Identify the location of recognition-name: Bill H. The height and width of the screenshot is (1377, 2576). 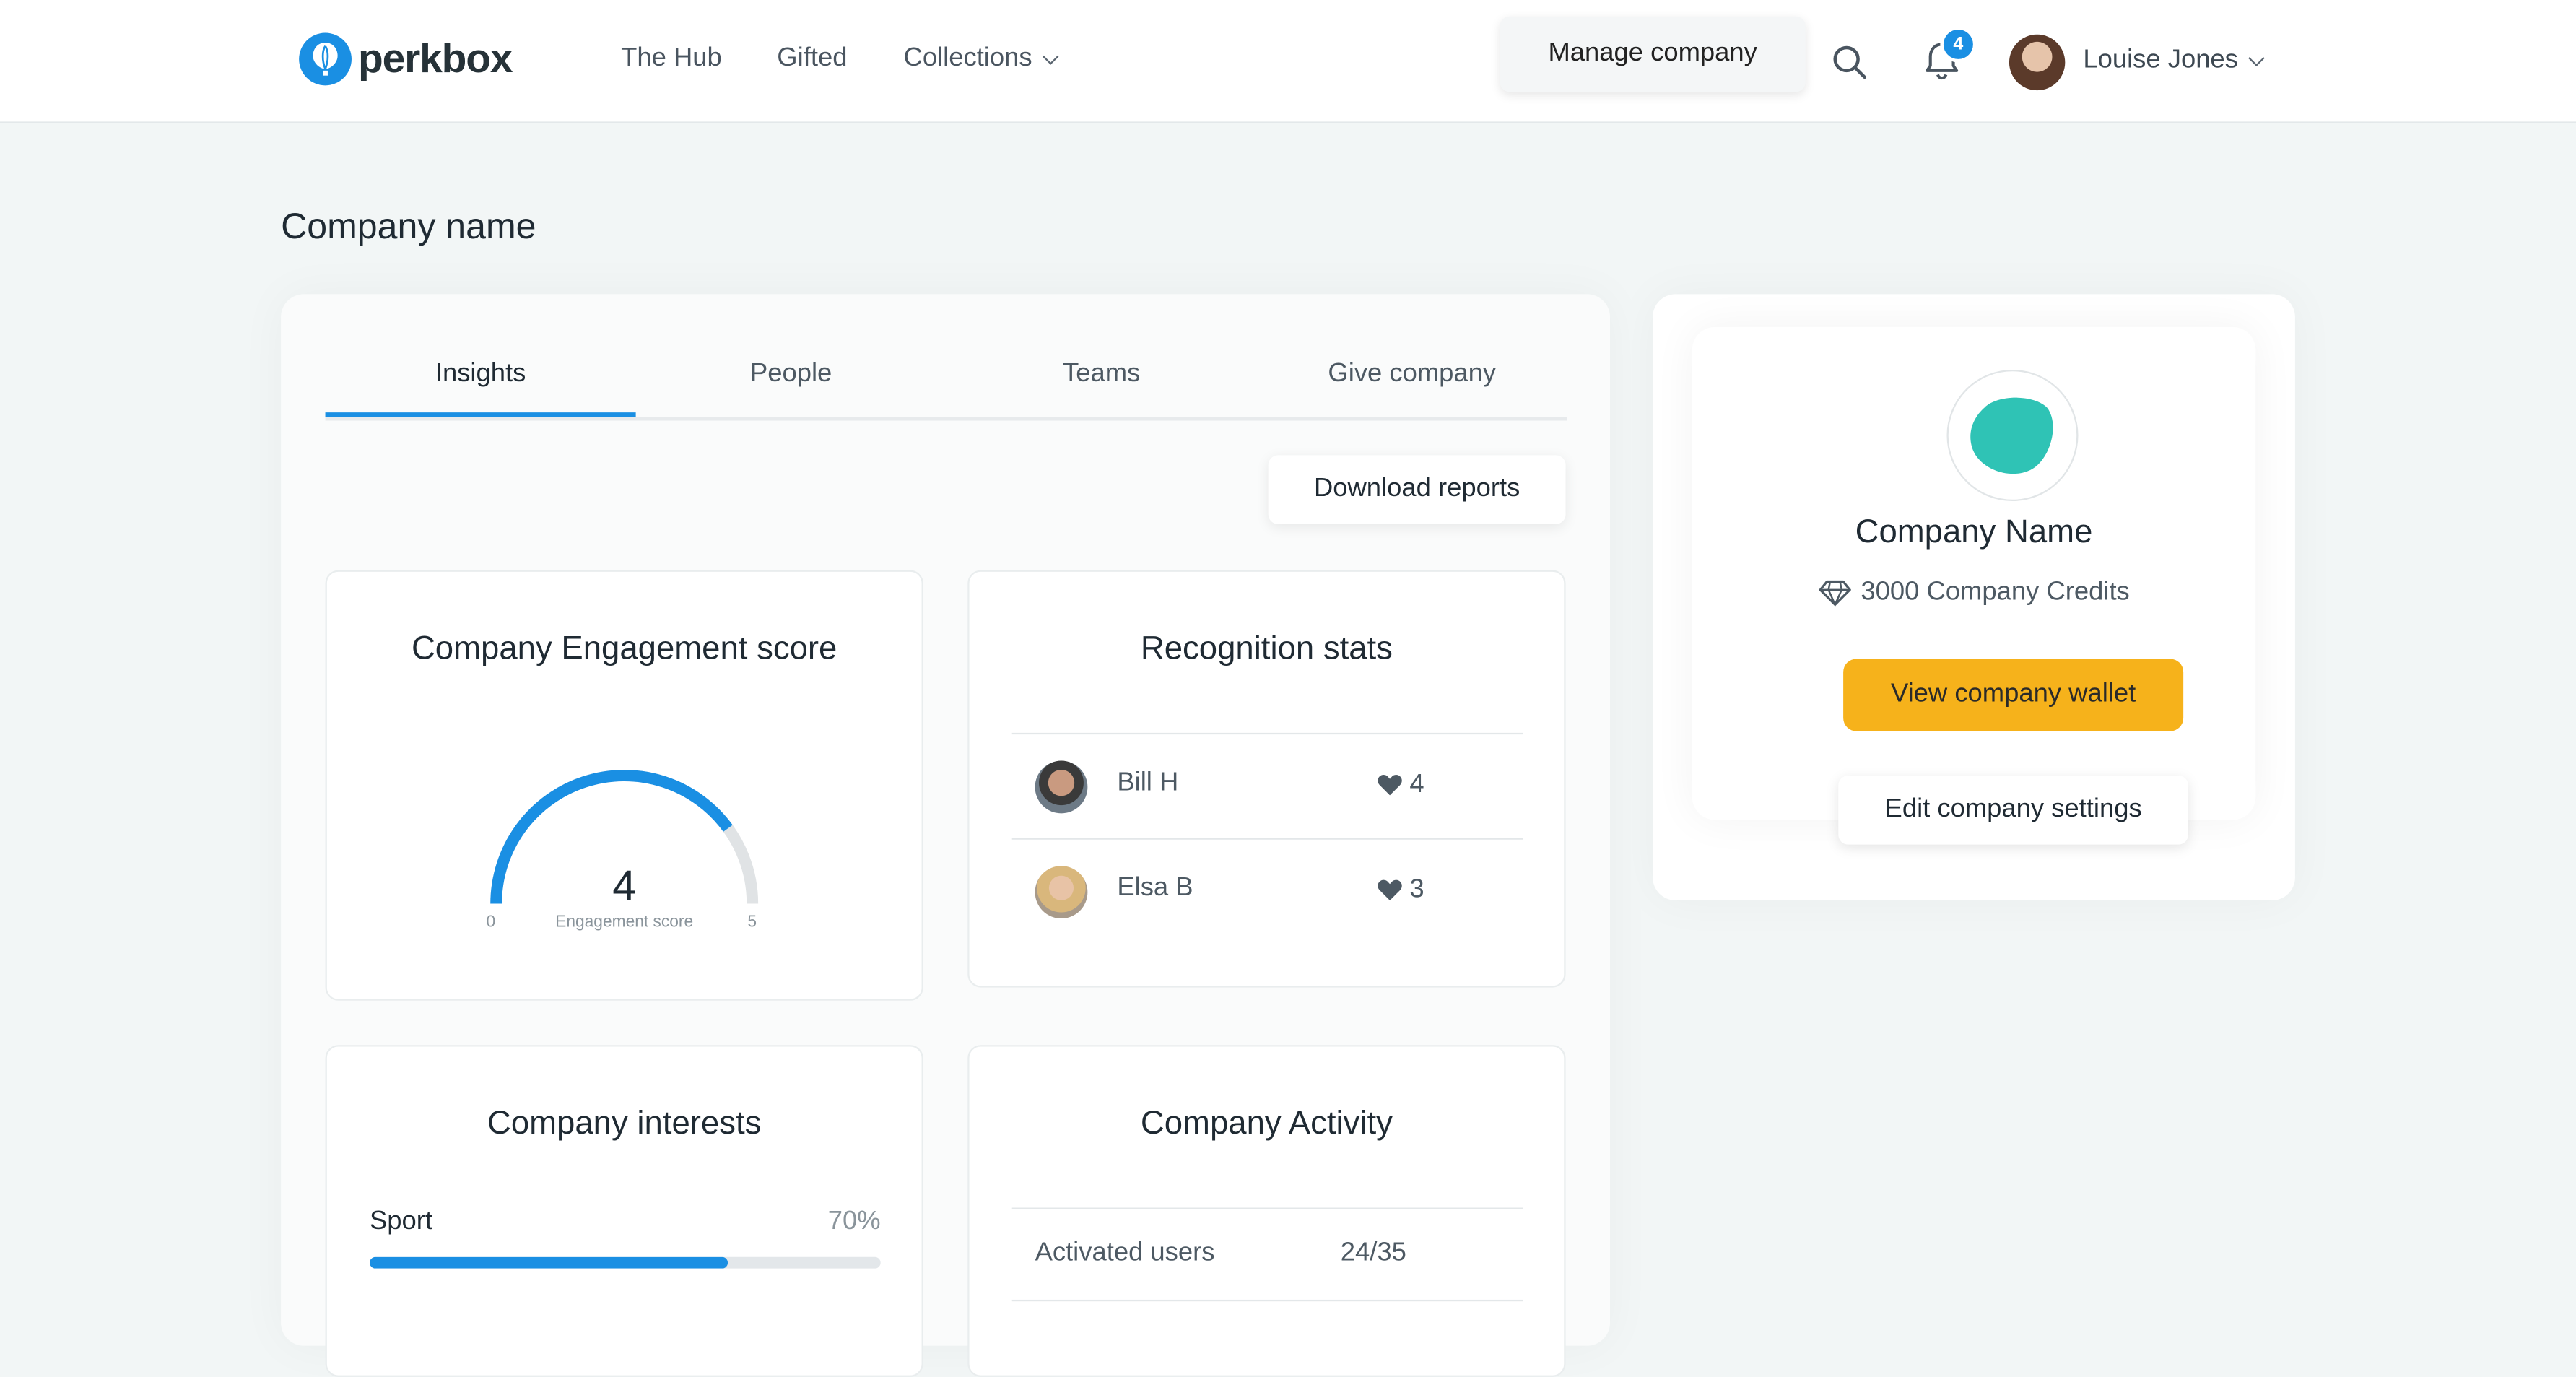
(1148, 782).